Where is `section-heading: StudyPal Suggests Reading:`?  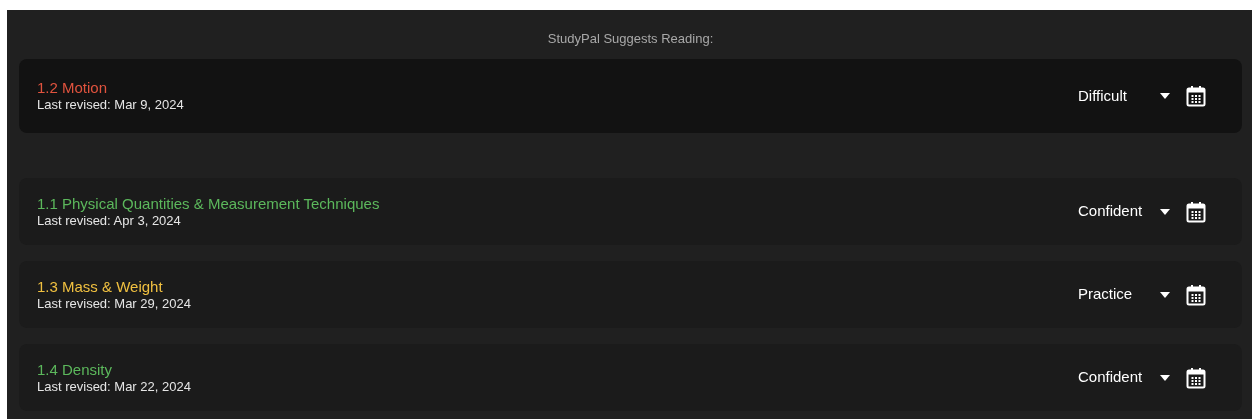
section-heading: StudyPal Suggests Reading: is located at coordinates (630, 39).